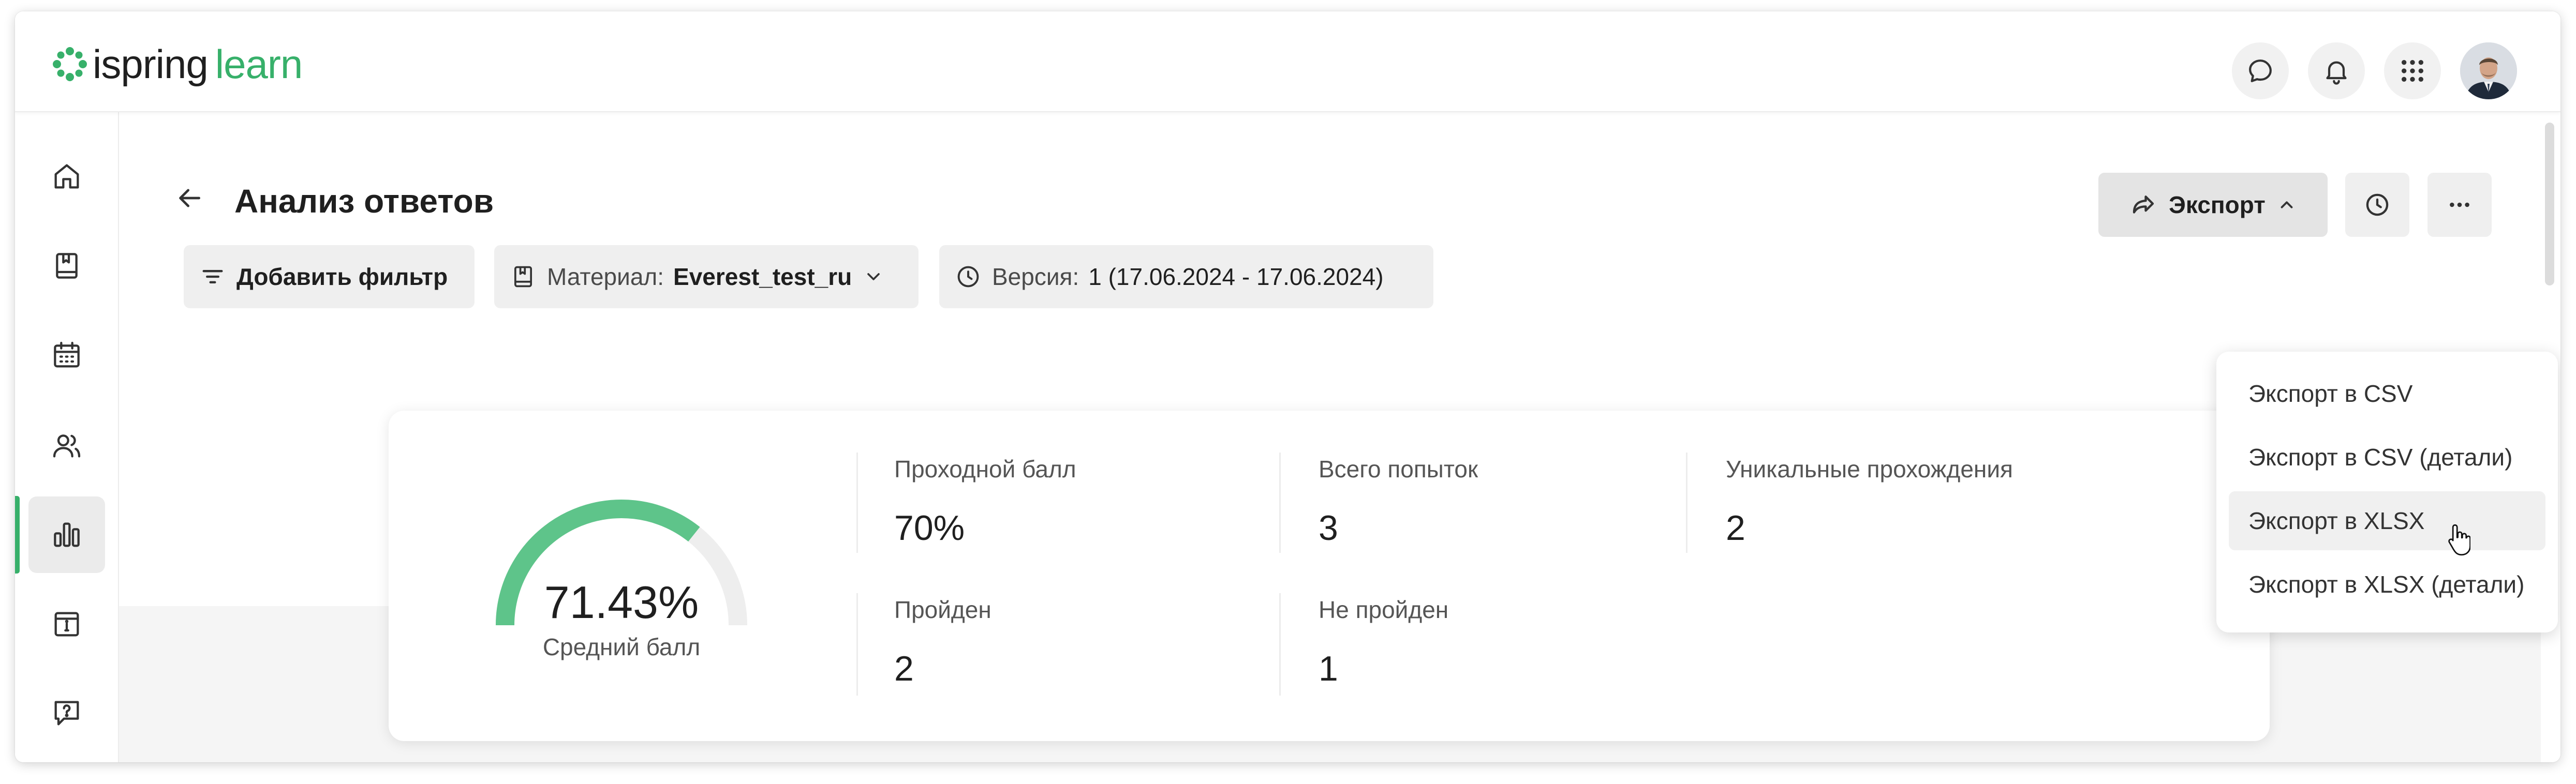  What do you see at coordinates (985, 469) in the screenshot?
I see `passing-score-label: Проходной балл` at bounding box center [985, 469].